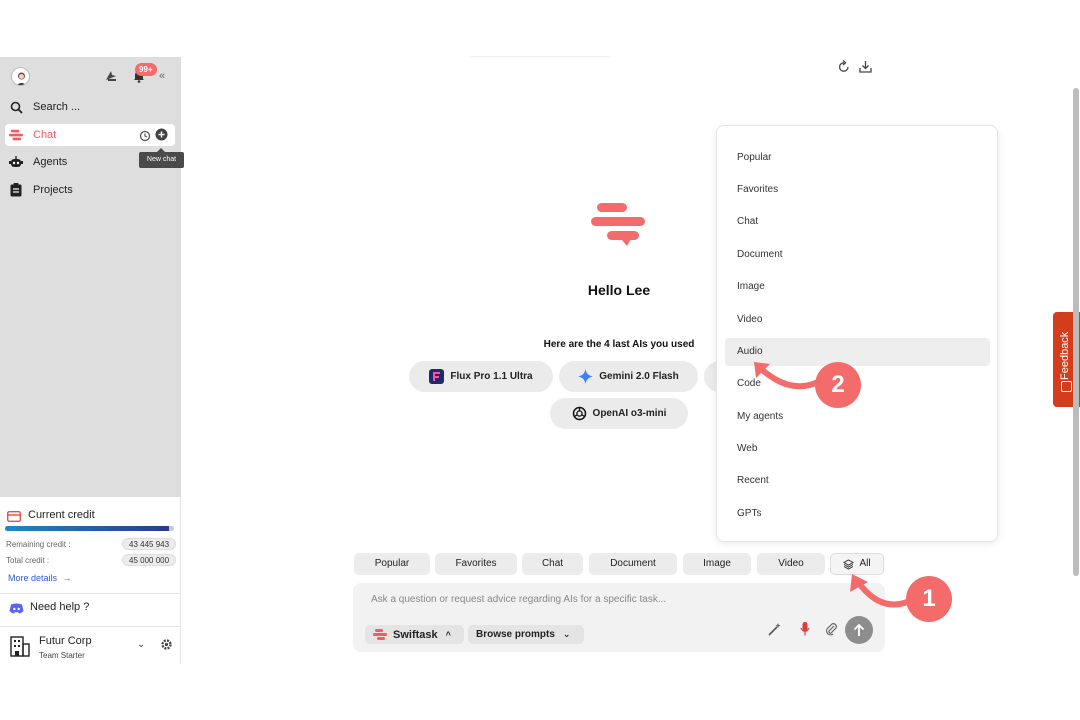 This screenshot has height=720, width=1080. I want to click on model-selector: Swiftask ^, so click(414, 634).